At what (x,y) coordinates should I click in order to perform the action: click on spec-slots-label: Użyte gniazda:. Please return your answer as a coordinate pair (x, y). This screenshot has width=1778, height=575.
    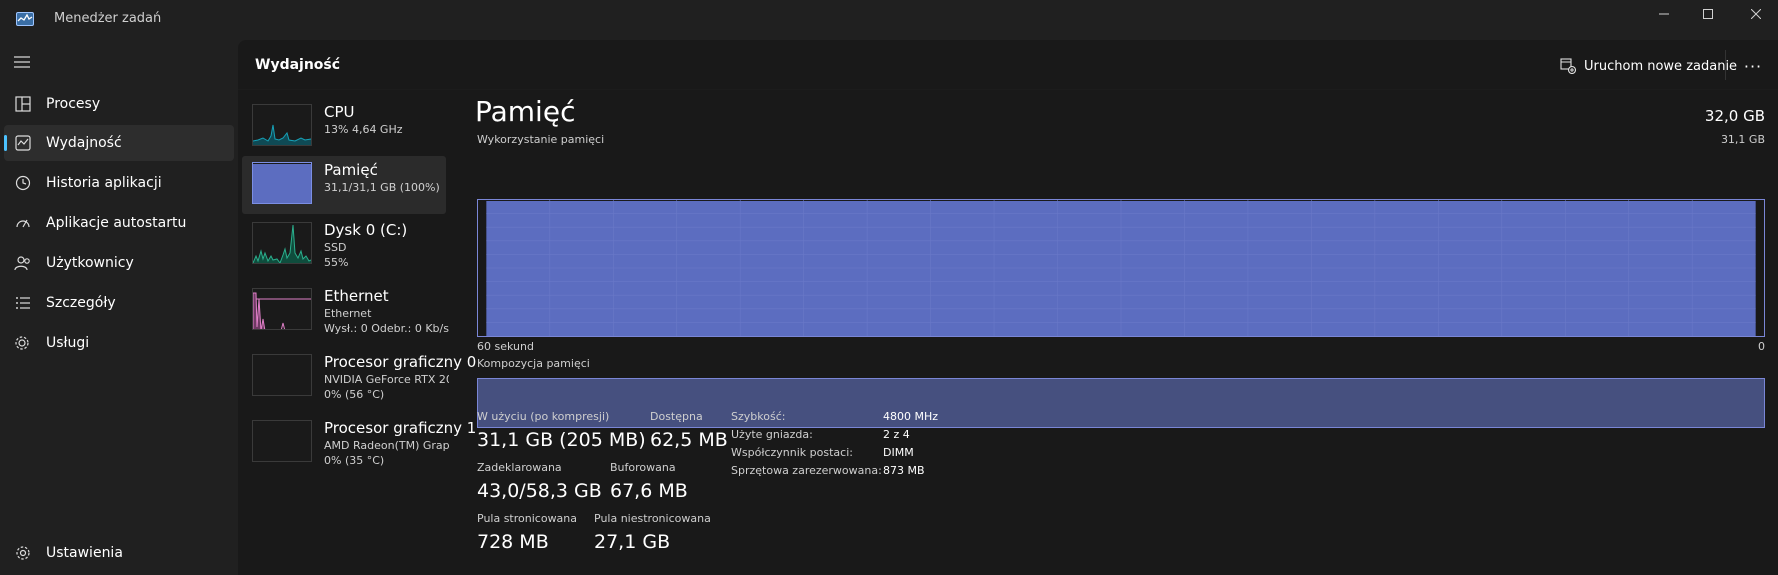
    Looking at the image, I should click on (772, 434).